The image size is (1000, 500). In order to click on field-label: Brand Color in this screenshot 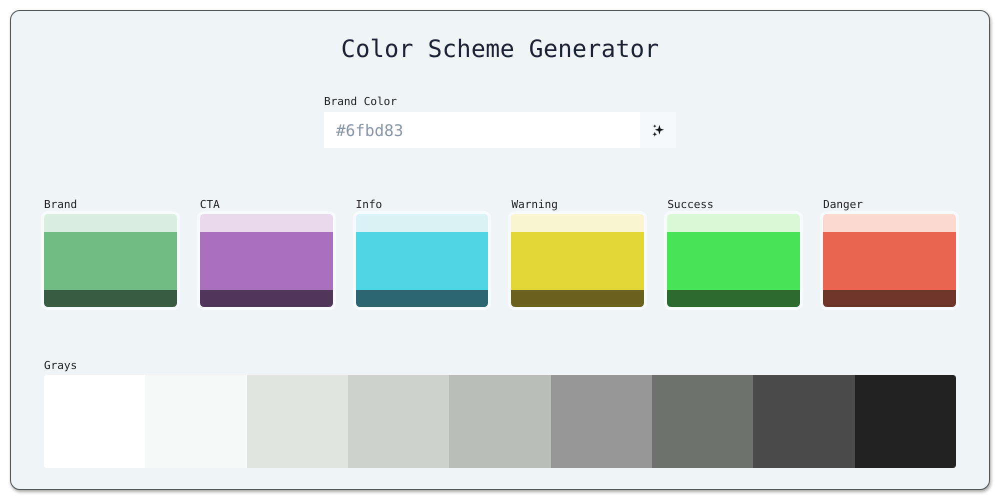, I will do `click(360, 101)`.